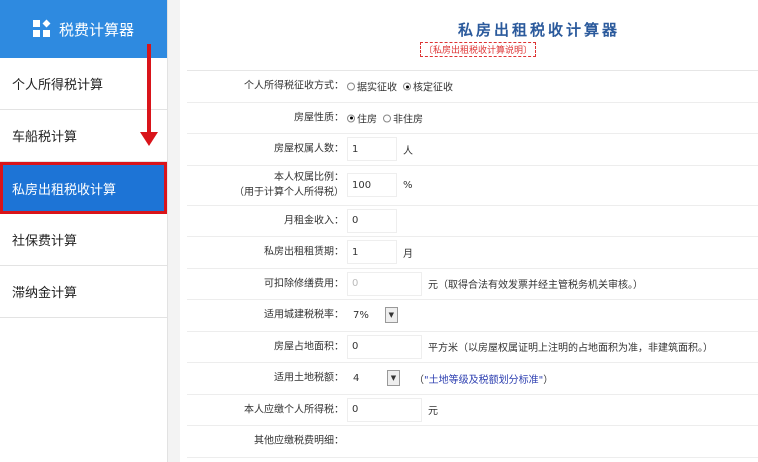  Describe the element at coordinates (304, 315) in the screenshot. I see `label: 适用城建税税率：` at that location.